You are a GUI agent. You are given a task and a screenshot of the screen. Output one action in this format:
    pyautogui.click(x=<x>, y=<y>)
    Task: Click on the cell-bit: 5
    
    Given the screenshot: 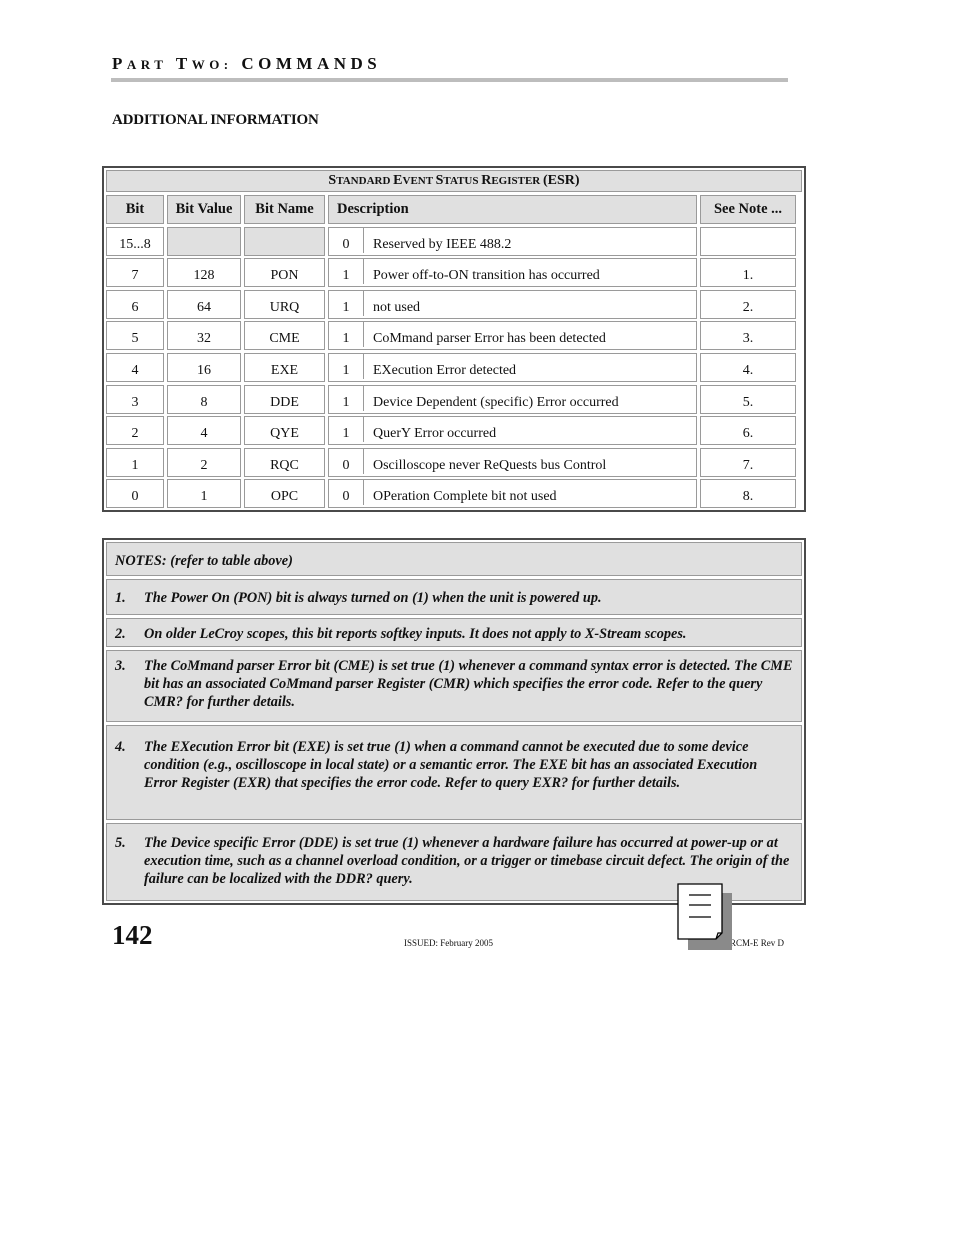 What is the action you would take?
    pyautogui.click(x=135, y=336)
    